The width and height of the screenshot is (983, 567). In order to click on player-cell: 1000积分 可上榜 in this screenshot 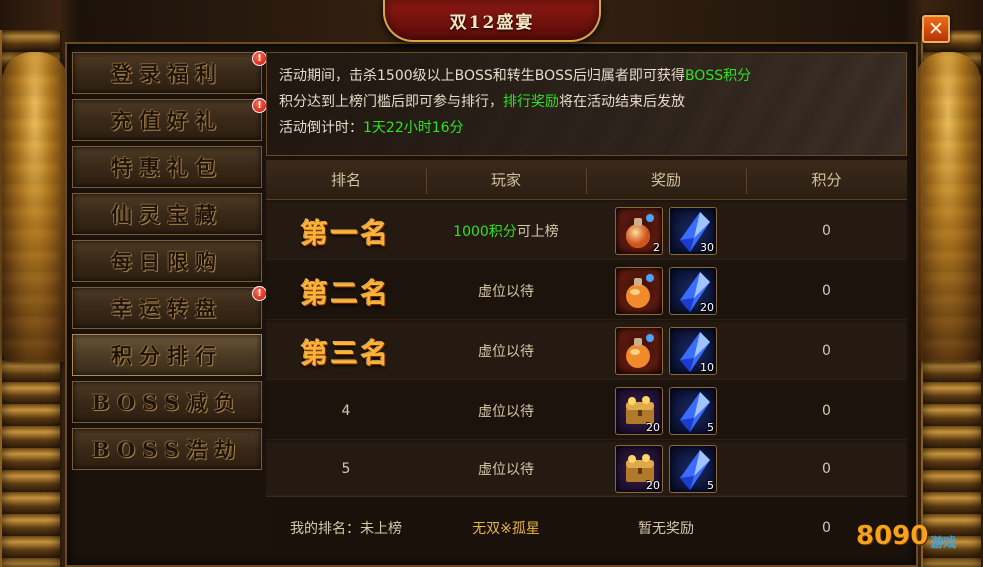, I will do `click(506, 231)`.